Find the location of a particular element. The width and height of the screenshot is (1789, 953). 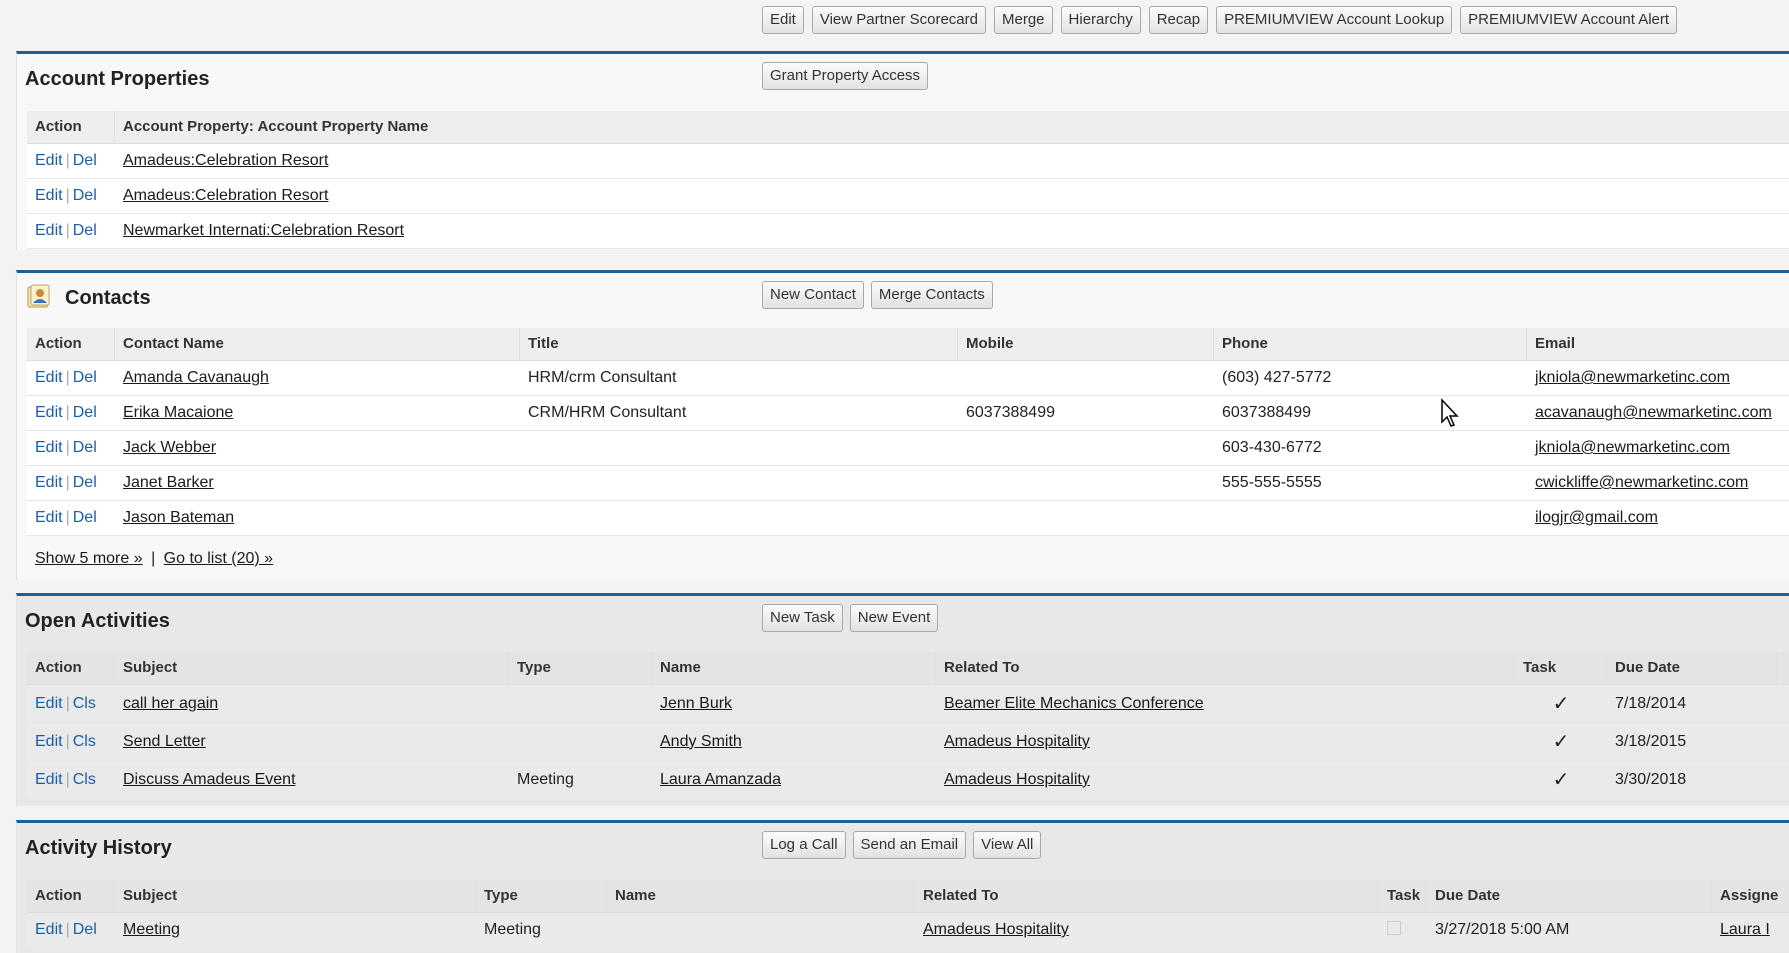

send-an-email-button: Send an Email is located at coordinates (909, 845).